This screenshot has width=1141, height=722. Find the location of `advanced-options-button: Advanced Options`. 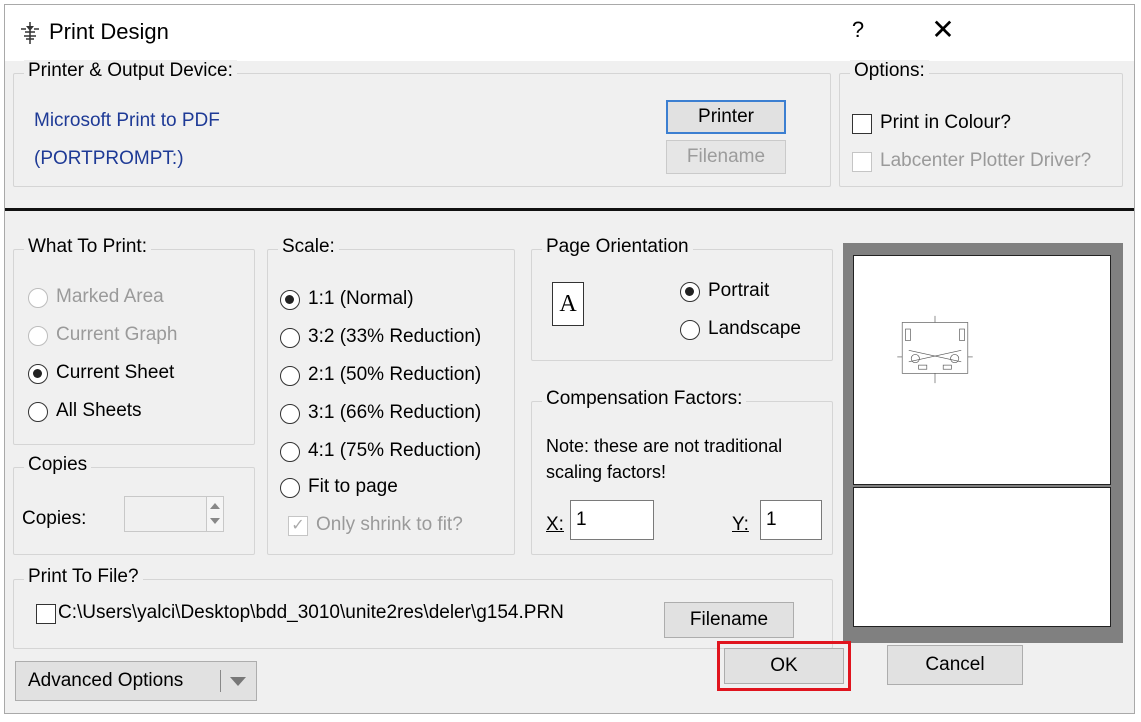

advanced-options-button: Advanced Options is located at coordinates (136, 681).